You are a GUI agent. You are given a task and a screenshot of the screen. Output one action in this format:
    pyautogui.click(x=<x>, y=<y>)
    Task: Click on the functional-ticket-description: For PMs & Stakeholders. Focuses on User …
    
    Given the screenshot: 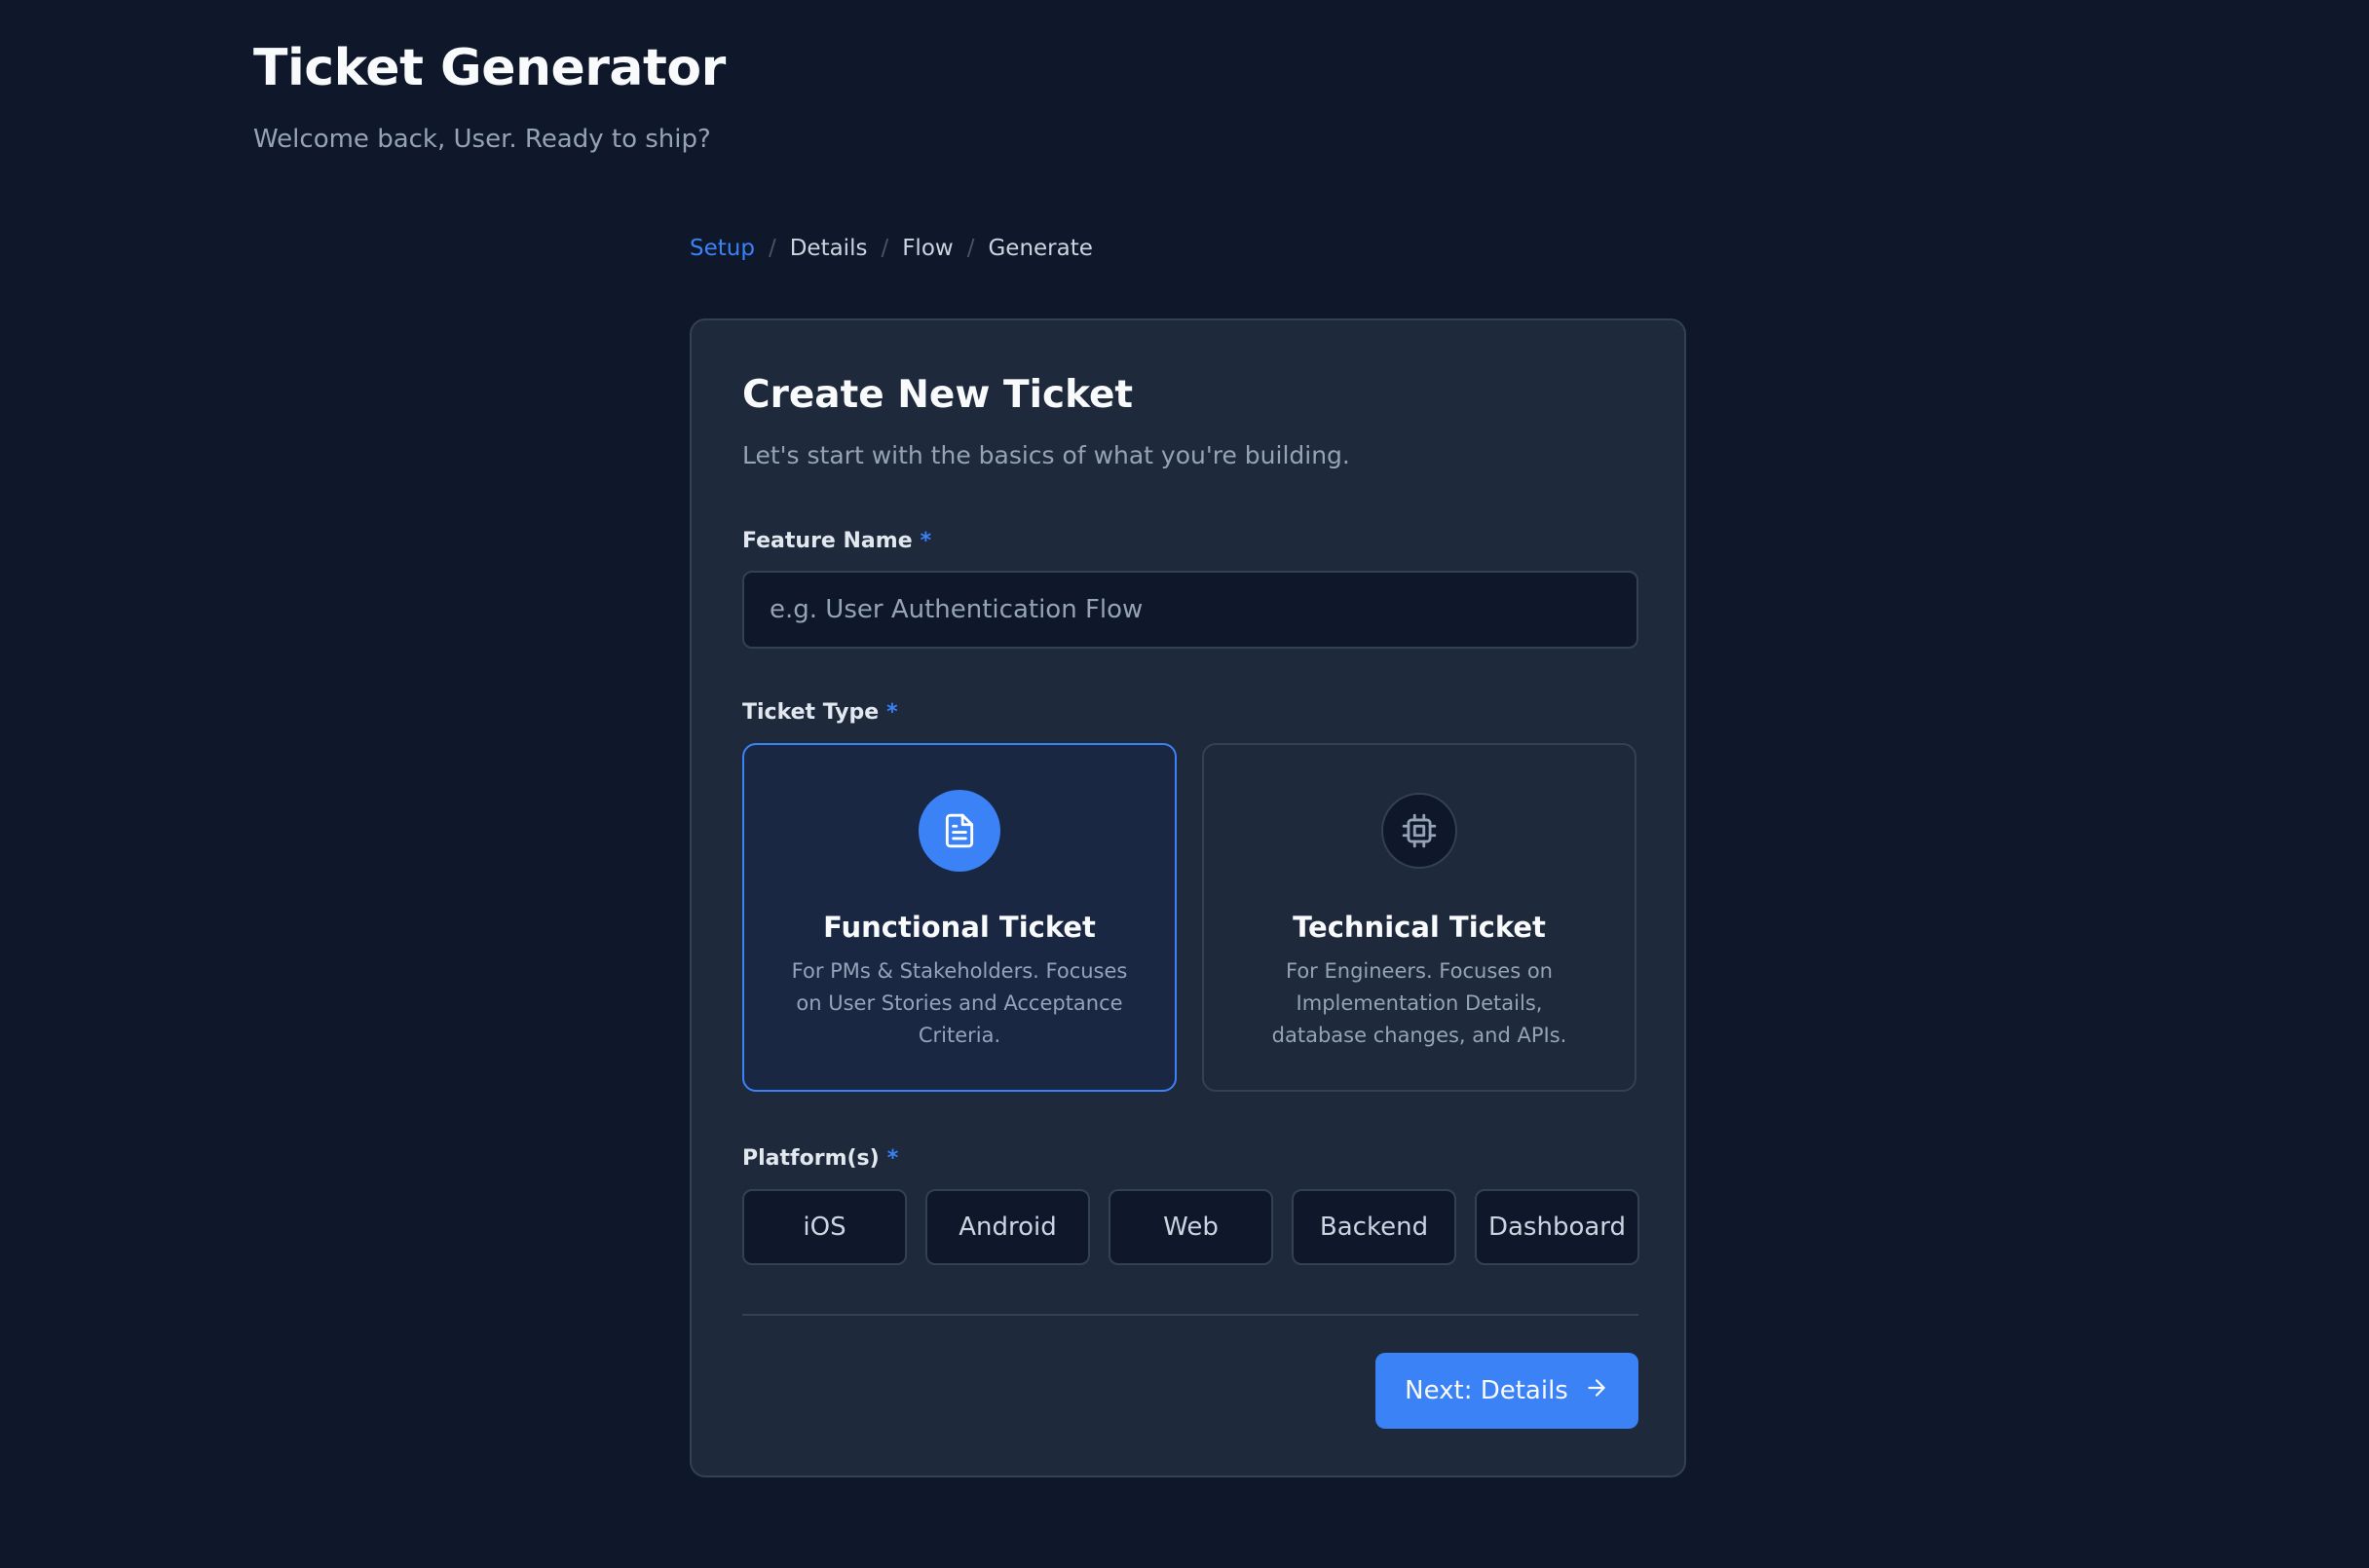 What is the action you would take?
    pyautogui.click(x=960, y=1003)
    